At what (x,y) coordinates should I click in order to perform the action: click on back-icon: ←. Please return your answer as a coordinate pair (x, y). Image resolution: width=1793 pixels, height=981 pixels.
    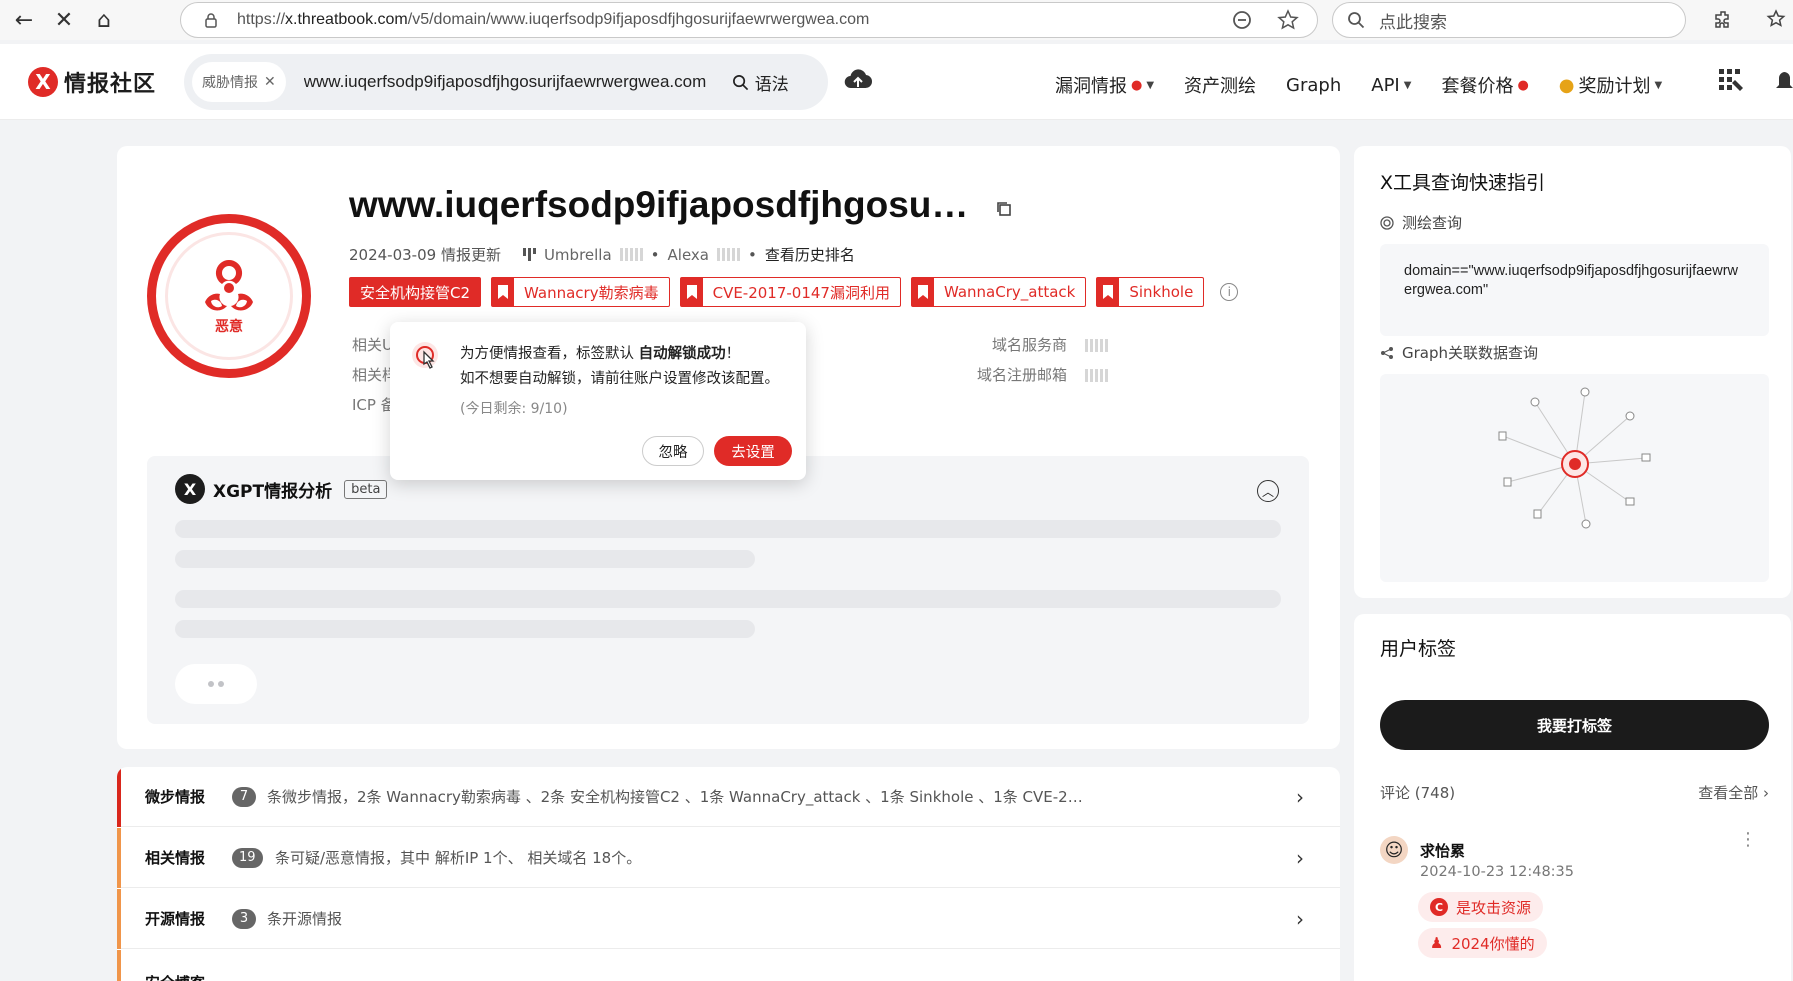
    Looking at the image, I should click on (24, 20).